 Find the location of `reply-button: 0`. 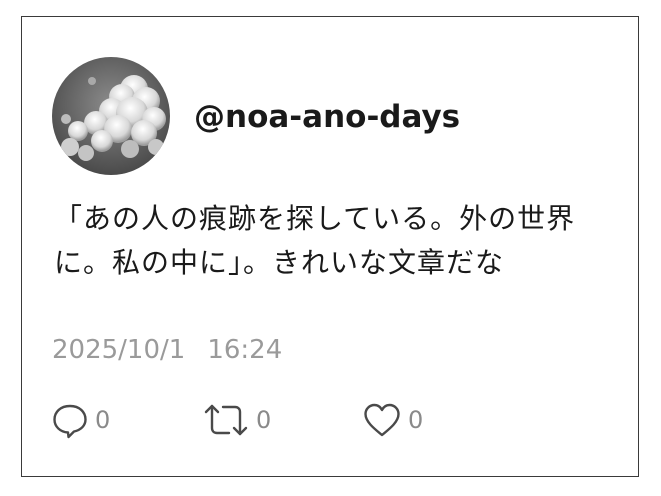

reply-button: 0 is located at coordinates (80, 420).